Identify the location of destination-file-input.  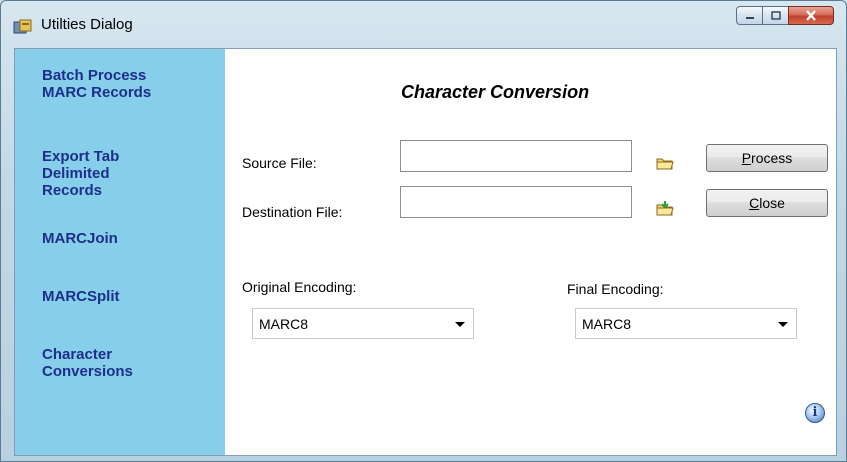
(516, 202).